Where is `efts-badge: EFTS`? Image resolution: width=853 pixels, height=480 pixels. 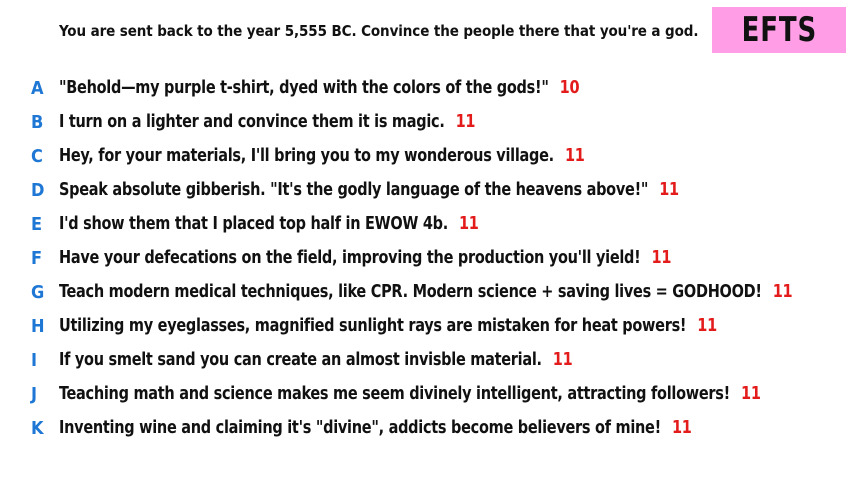 efts-badge: EFTS is located at coordinates (779, 30).